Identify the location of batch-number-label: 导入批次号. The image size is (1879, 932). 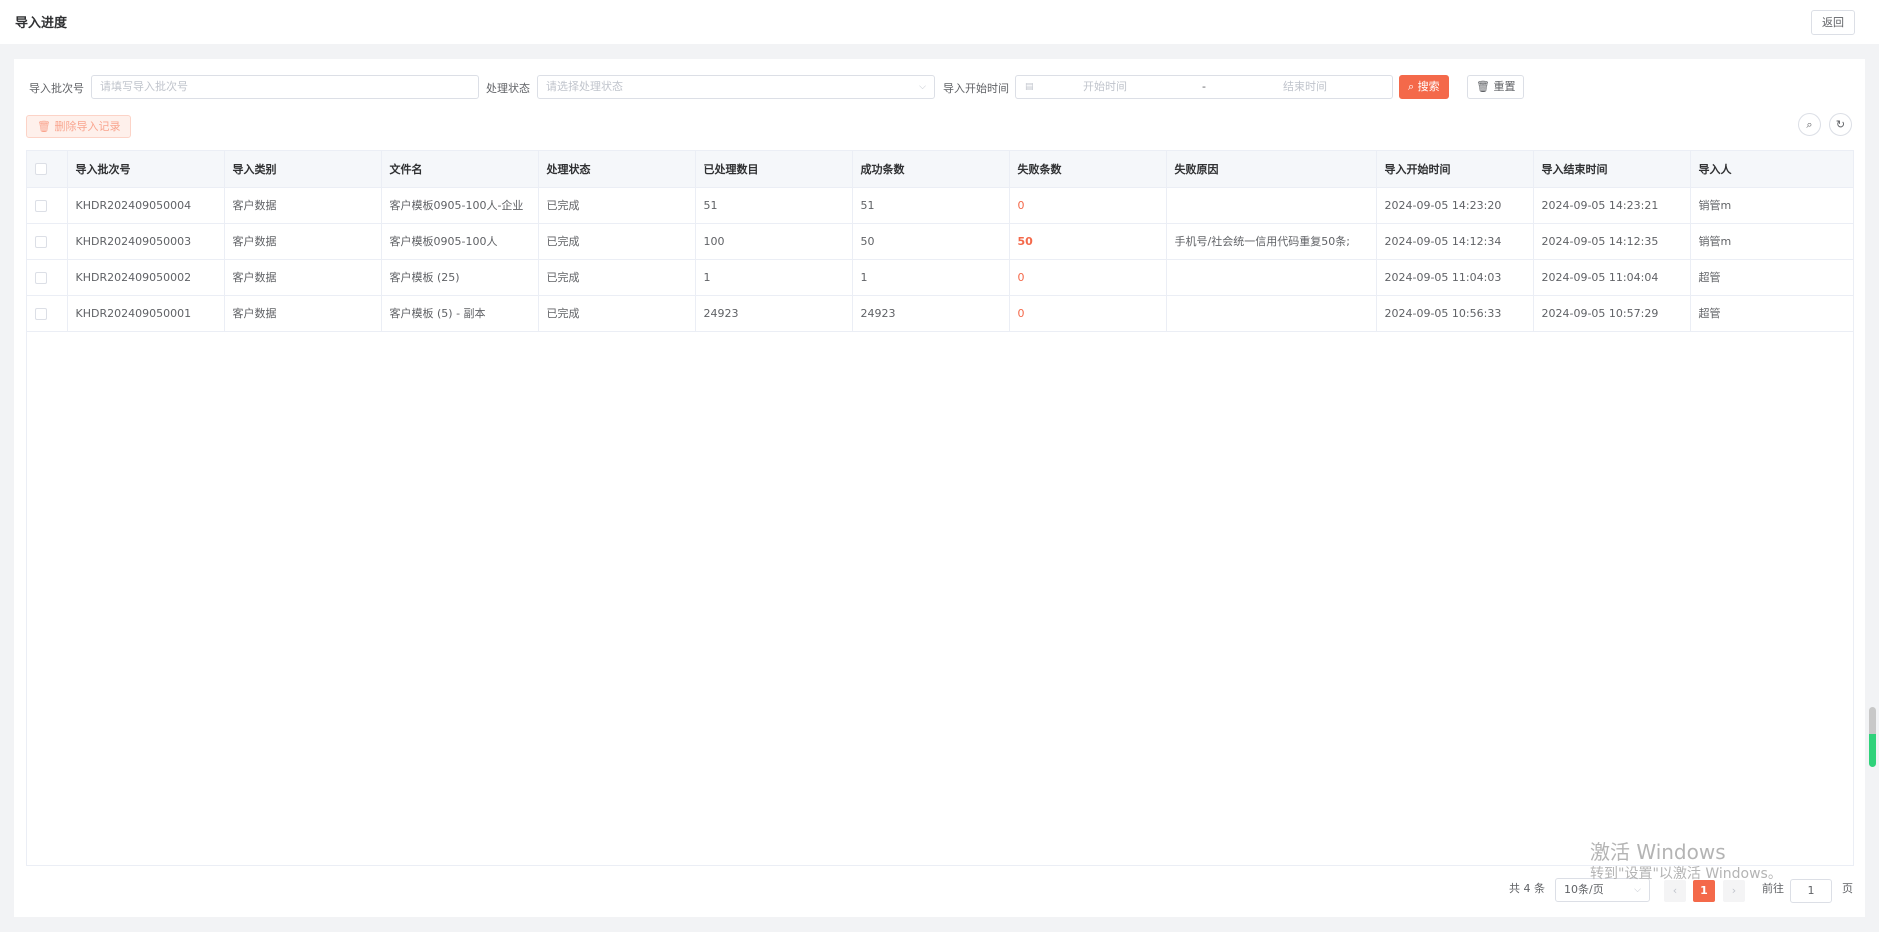
(56, 88).